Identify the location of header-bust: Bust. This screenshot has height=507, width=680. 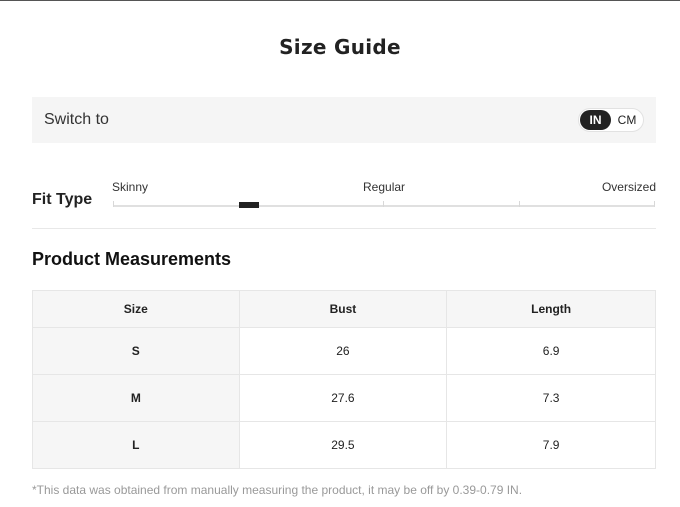
(343, 309).